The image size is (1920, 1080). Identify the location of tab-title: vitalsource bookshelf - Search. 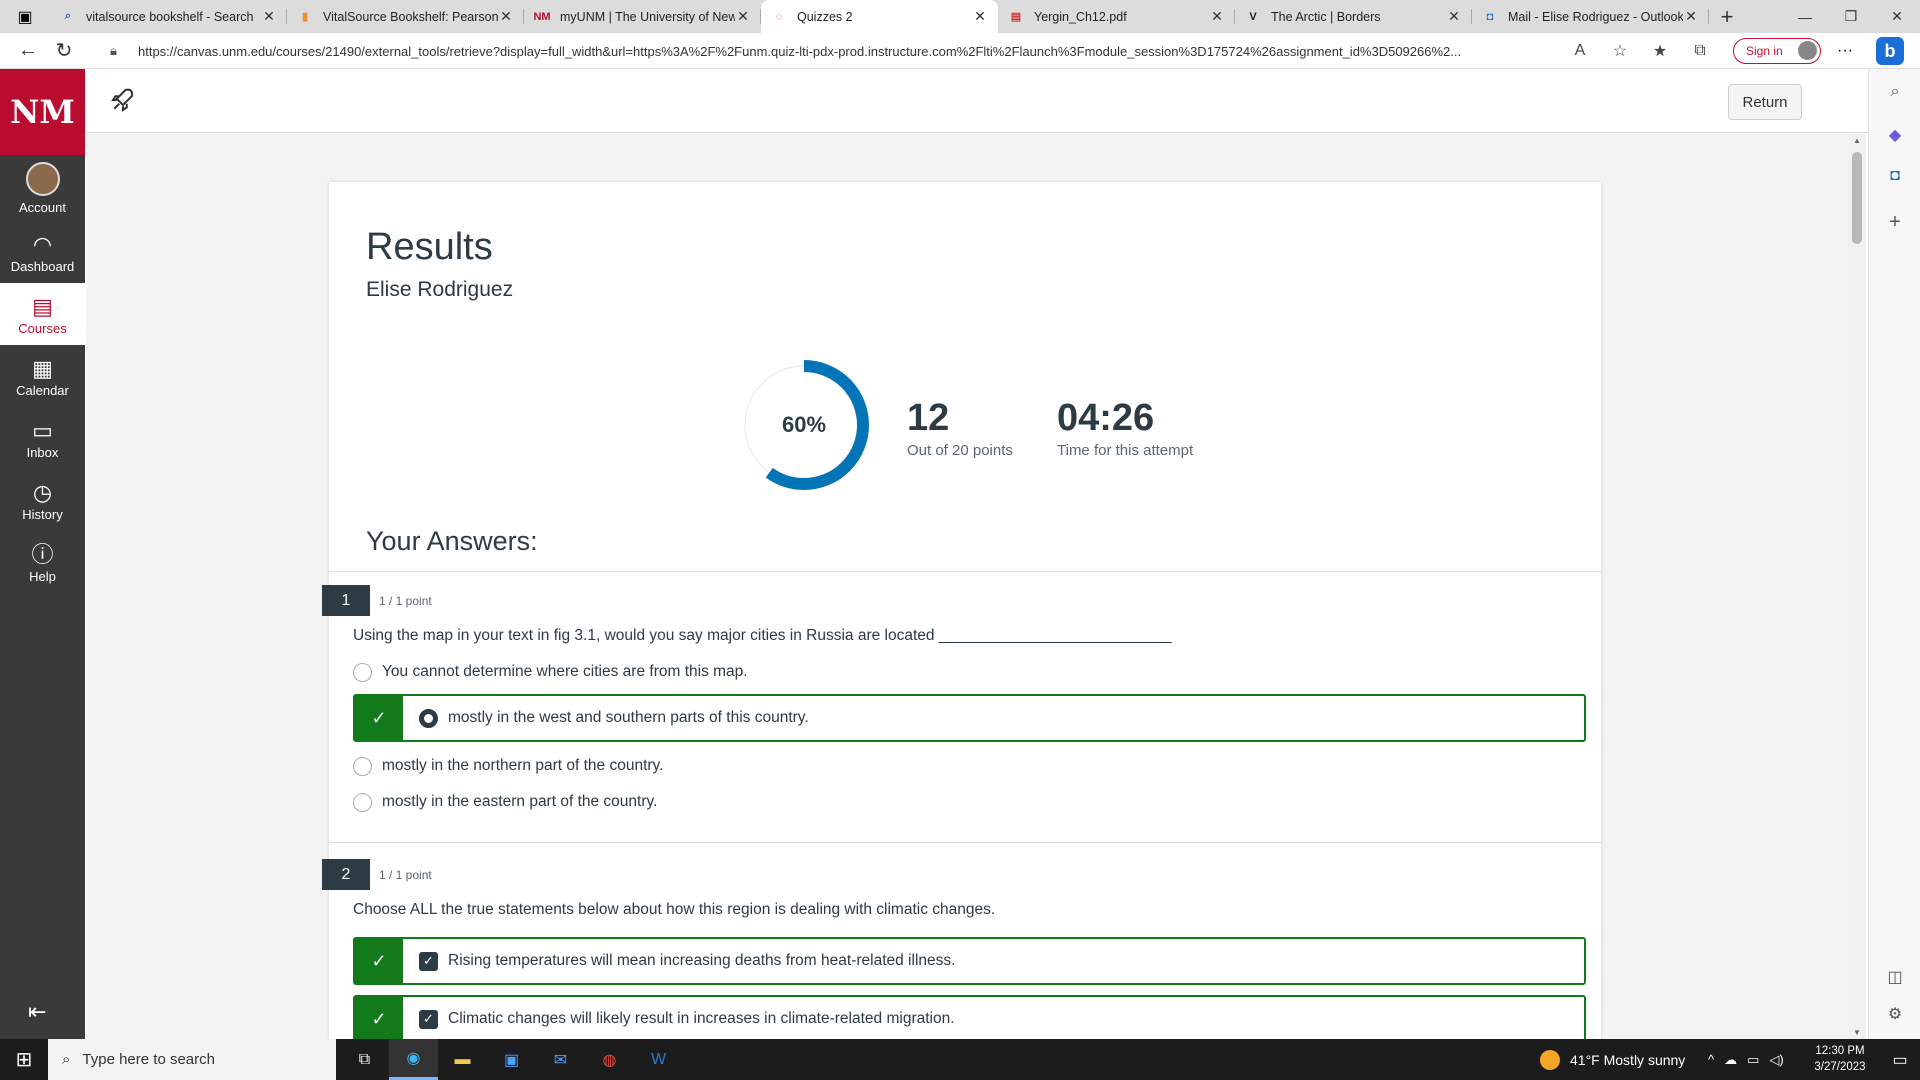
(170, 16).